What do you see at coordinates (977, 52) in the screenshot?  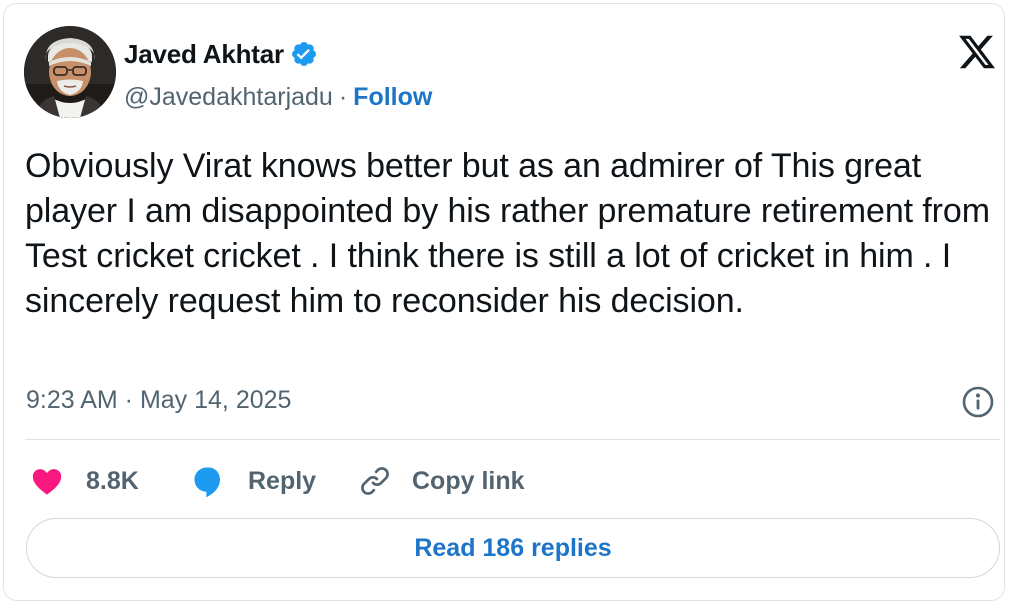 I see `x-logo-icon` at bounding box center [977, 52].